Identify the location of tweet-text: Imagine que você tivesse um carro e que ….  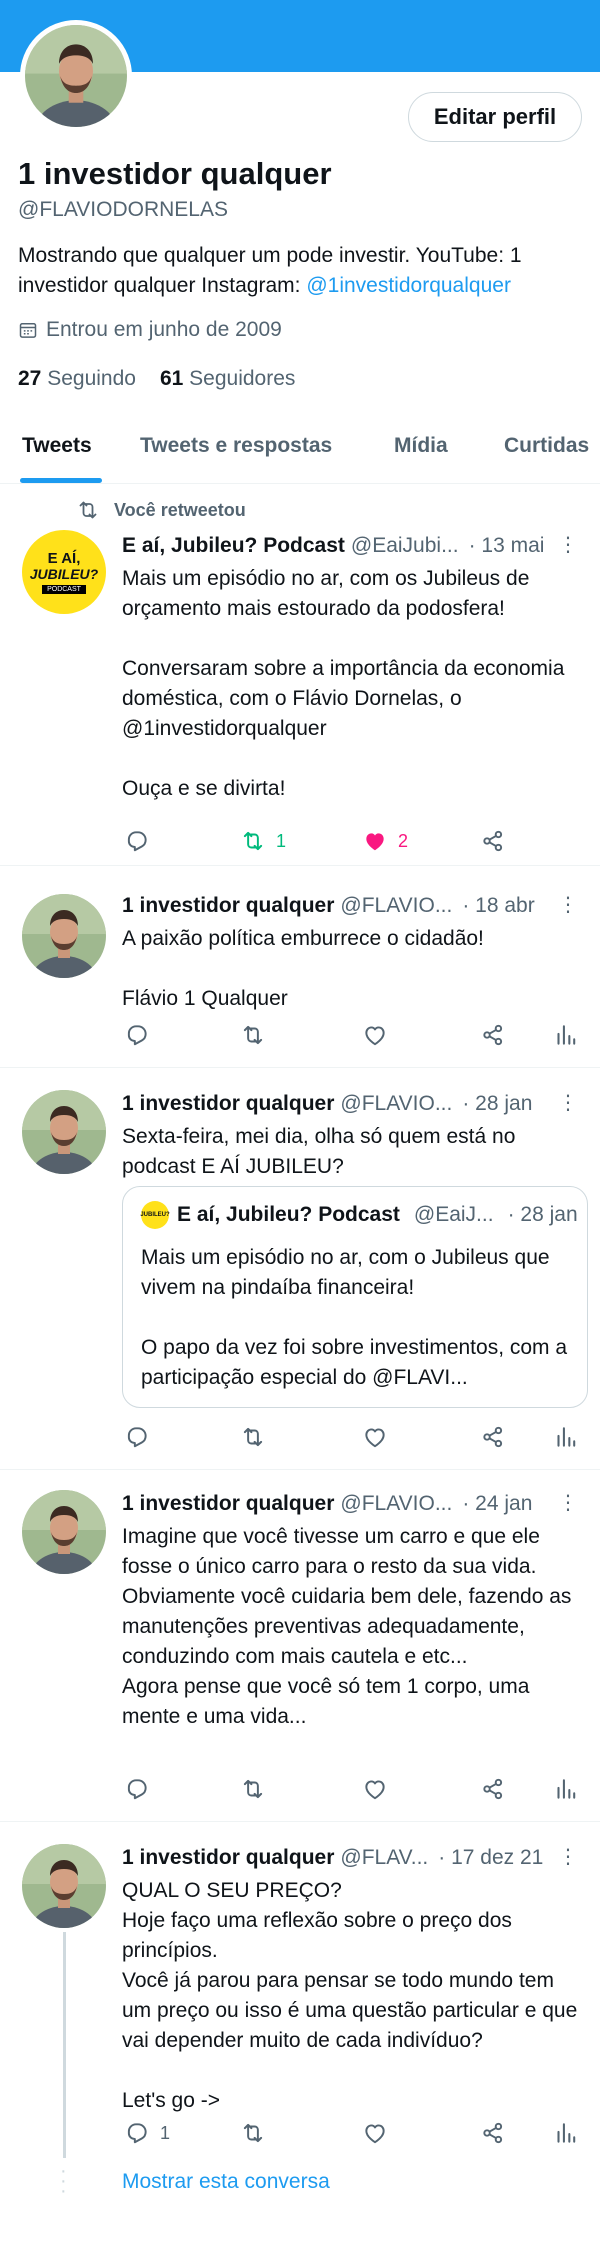
(347, 1626).